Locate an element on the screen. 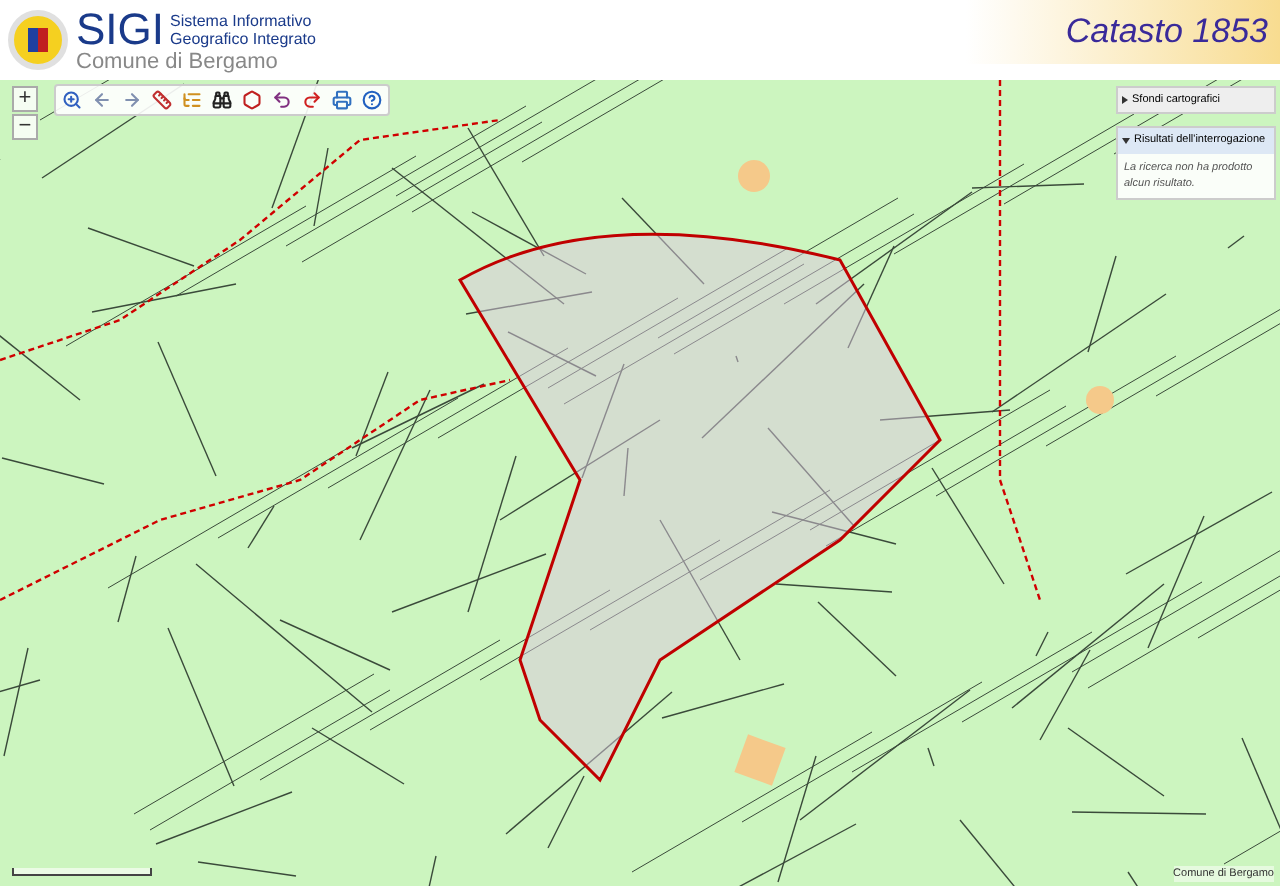  app-subtitle: Sistema Informativo is located at coordinates (242, 20).